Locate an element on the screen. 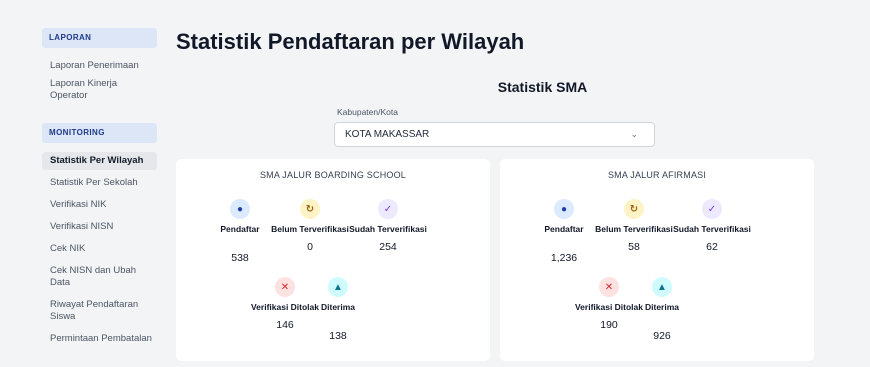 Image resolution: width=870 pixels, height=367 pixels. stat-pendaftar: ● Pendaftar 538 is located at coordinates (240, 231).